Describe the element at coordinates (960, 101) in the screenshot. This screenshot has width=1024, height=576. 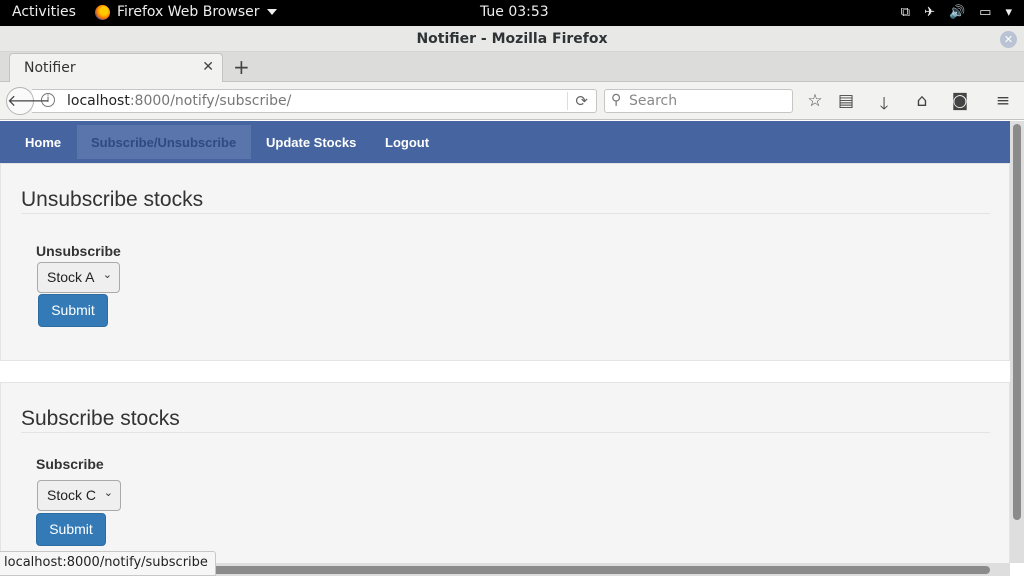
I see `pocket-icon: ◙` at that location.